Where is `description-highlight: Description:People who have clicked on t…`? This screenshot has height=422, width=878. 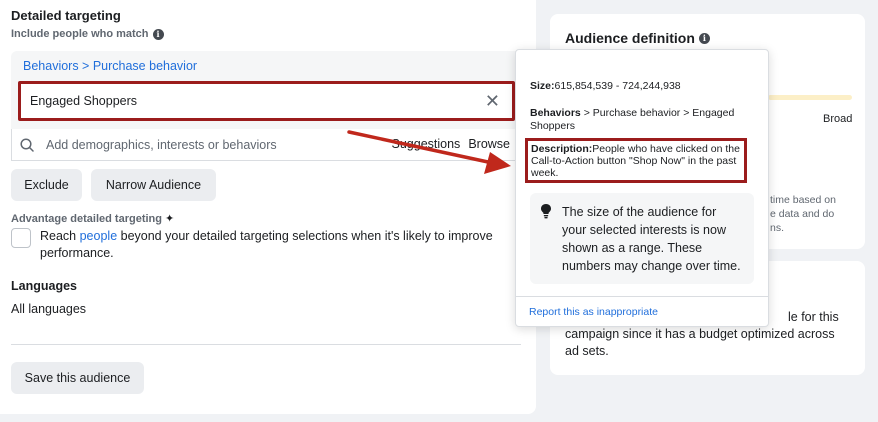
description-highlight: Description:People who have clicked on t… is located at coordinates (636, 160).